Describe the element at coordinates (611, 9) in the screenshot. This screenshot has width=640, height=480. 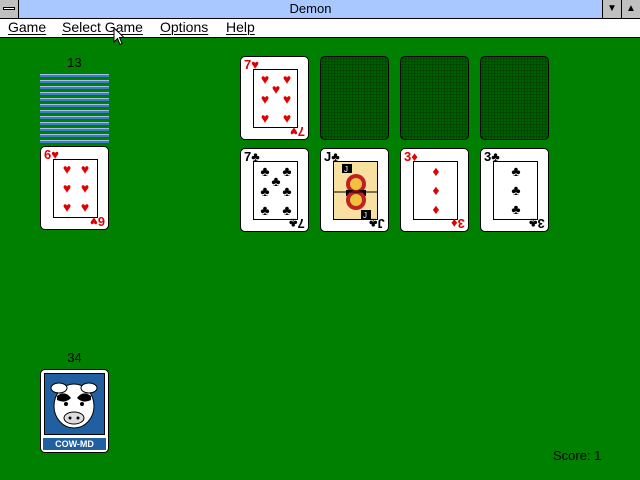
I see `minimize-button: ▼` at that location.